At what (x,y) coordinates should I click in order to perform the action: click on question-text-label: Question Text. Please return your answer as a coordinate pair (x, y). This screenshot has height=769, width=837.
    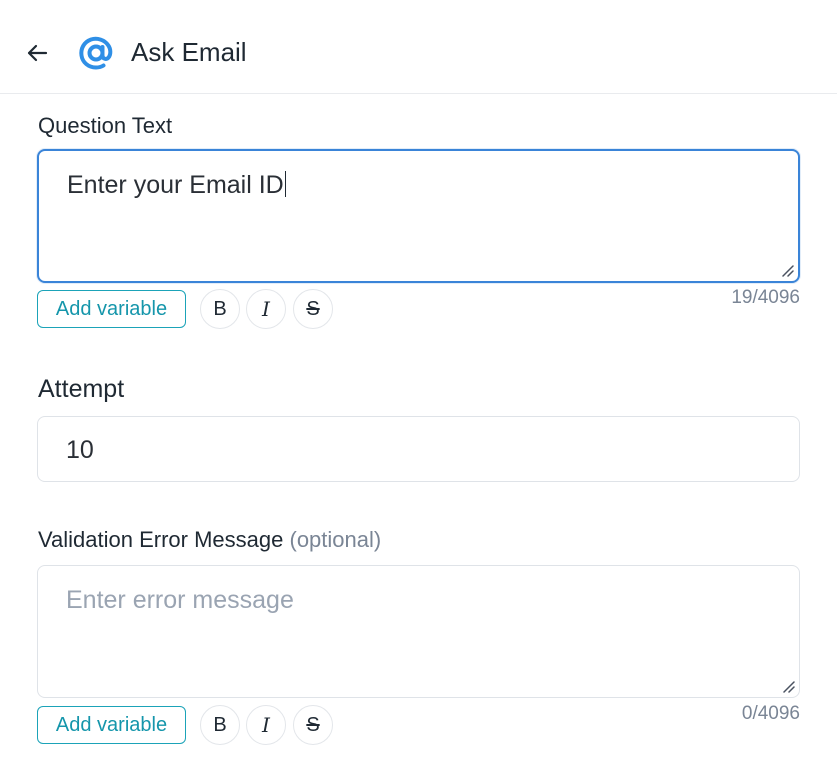
    Looking at the image, I should click on (105, 125).